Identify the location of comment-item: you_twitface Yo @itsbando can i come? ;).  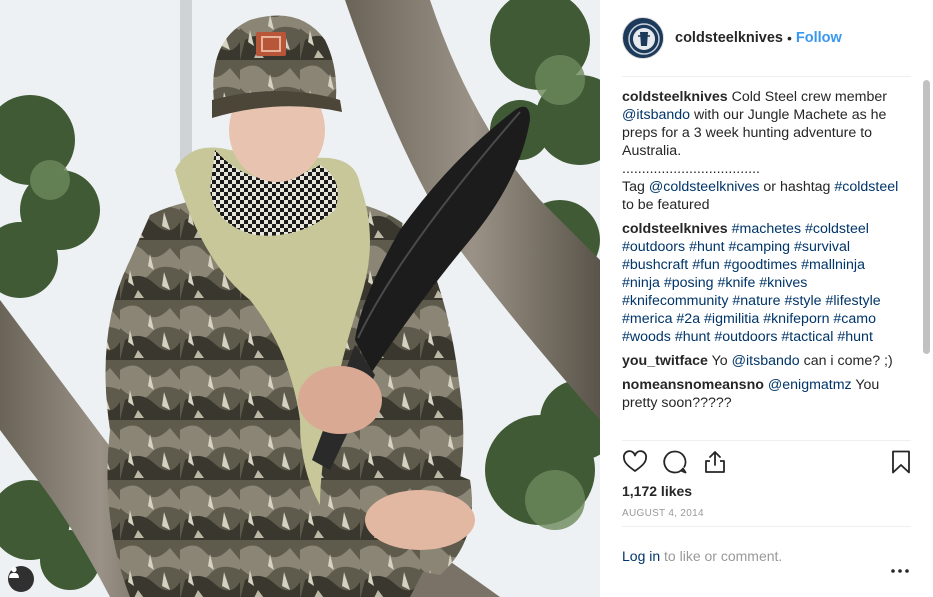
(763, 361).